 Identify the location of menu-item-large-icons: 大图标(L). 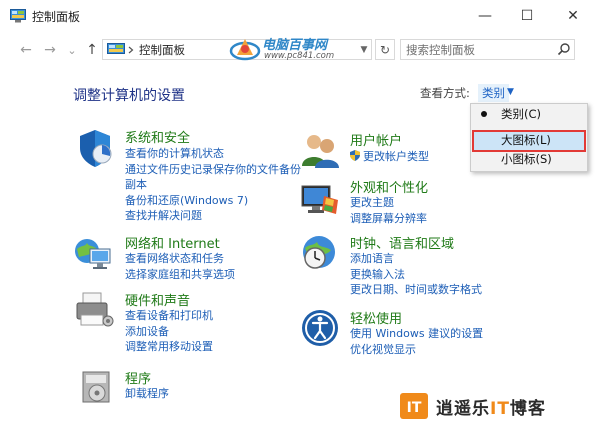
(529, 140).